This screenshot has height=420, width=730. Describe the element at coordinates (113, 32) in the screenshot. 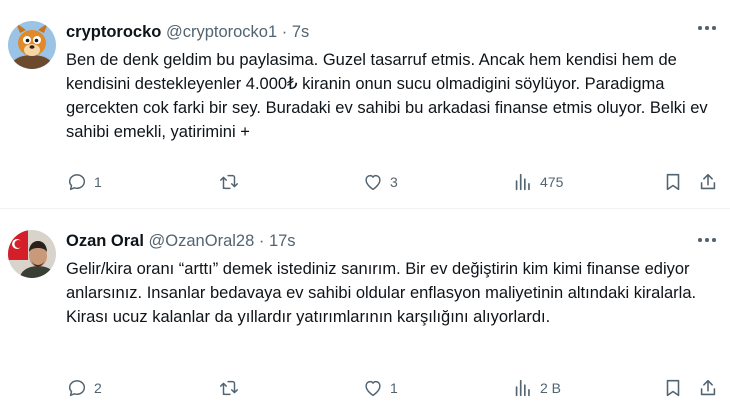

I see `display-name: cryptorocko` at that location.